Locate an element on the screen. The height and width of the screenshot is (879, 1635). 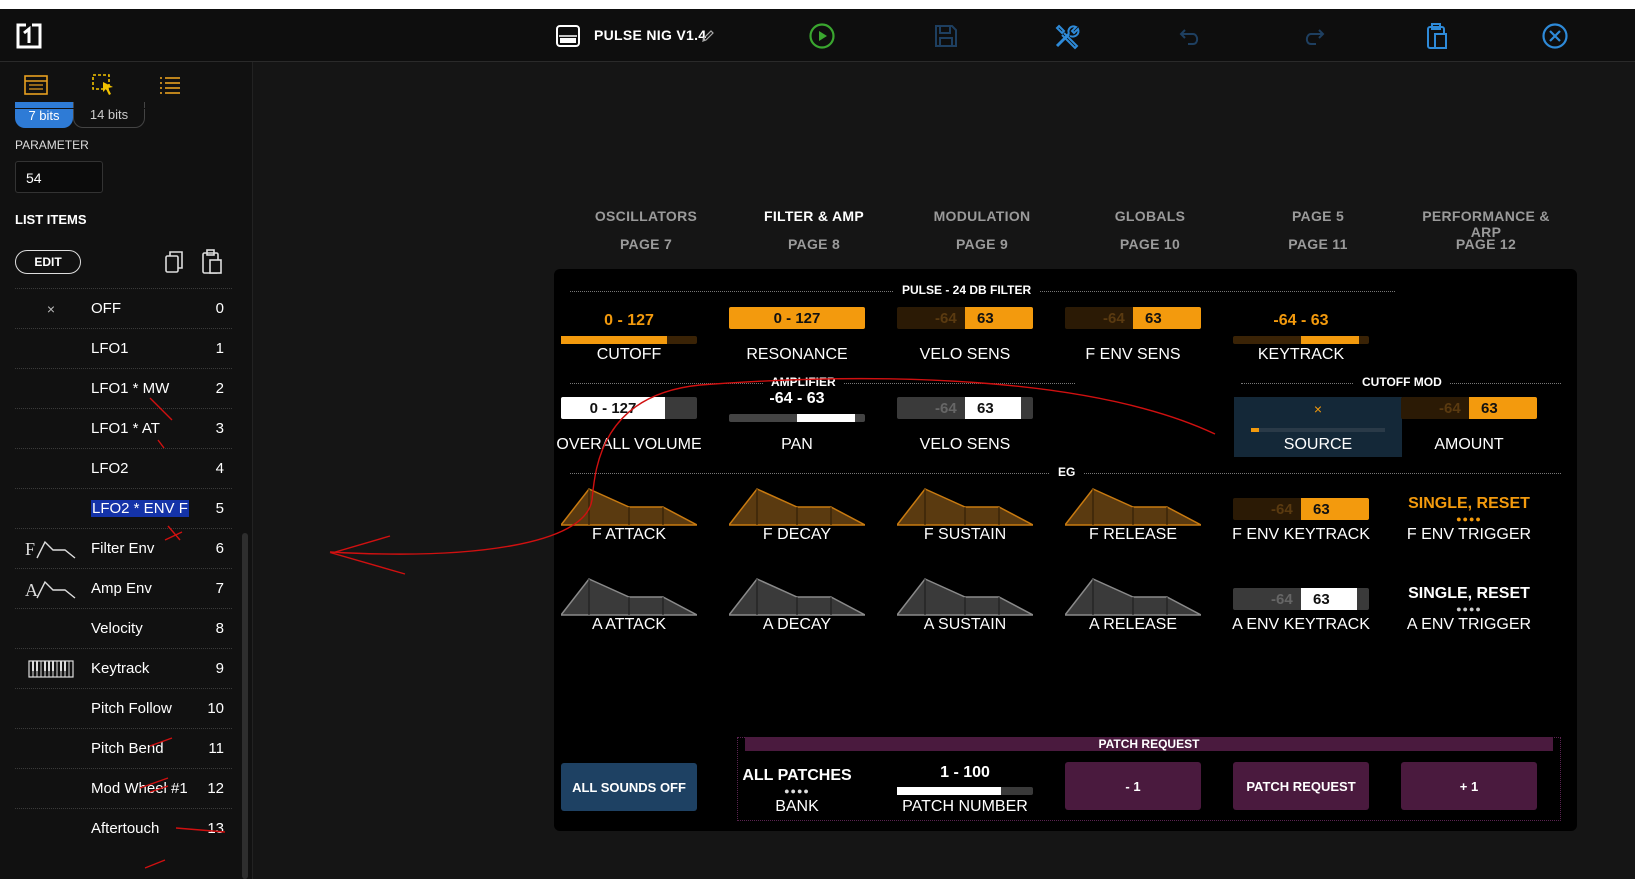
patch-title: PULSE NIG V1.4 is located at coordinates (650, 35).